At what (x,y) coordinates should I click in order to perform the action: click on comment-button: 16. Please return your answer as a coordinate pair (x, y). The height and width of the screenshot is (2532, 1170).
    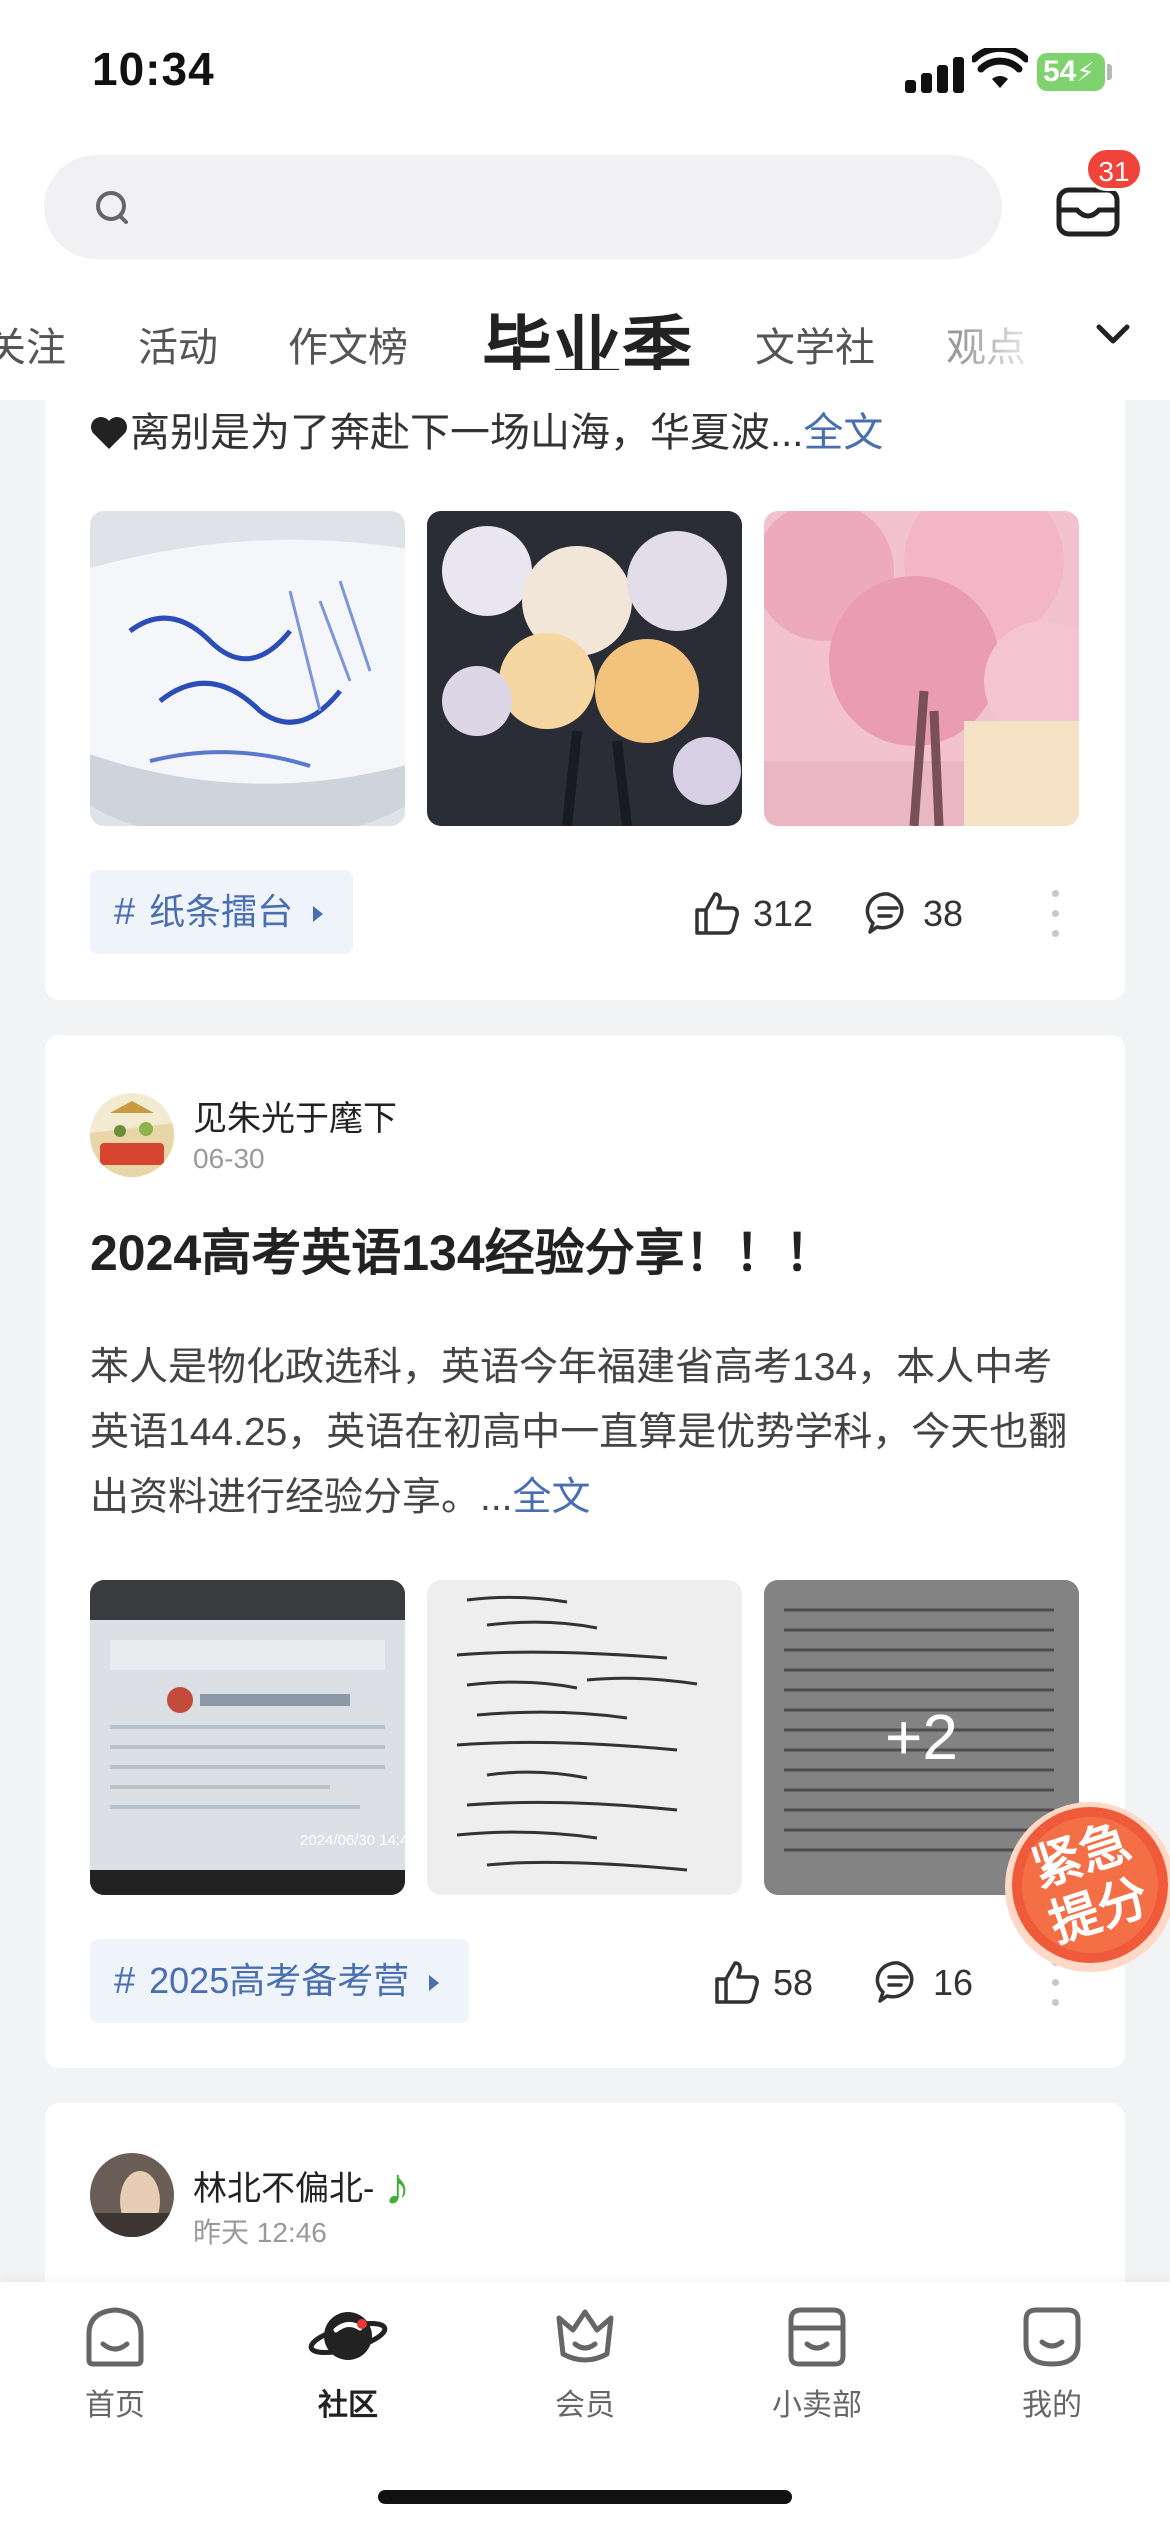
    Looking at the image, I should click on (924, 1982).